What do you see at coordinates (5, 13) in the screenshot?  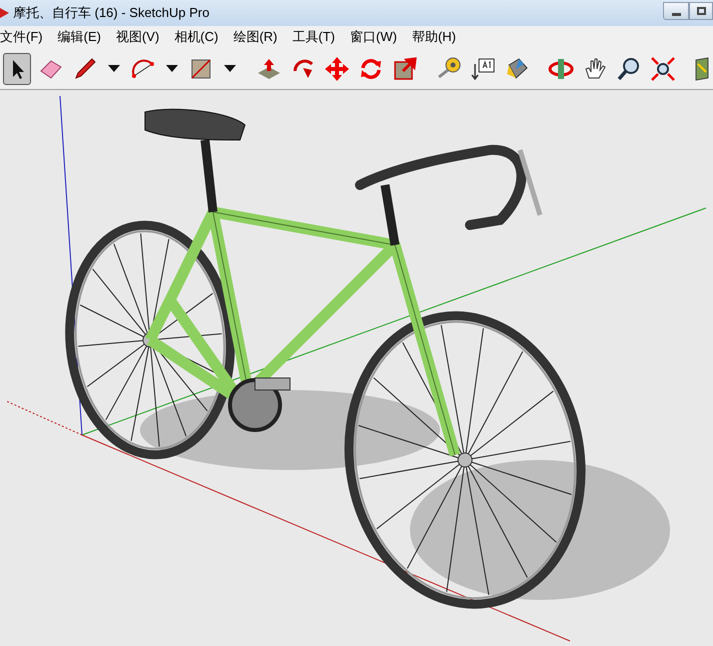 I see `app-logo-icon` at bounding box center [5, 13].